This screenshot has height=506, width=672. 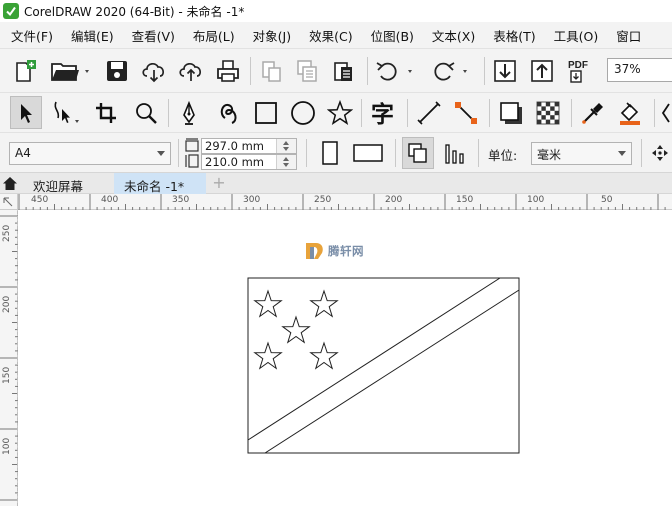 I want to click on open-button, so click(x=71, y=71).